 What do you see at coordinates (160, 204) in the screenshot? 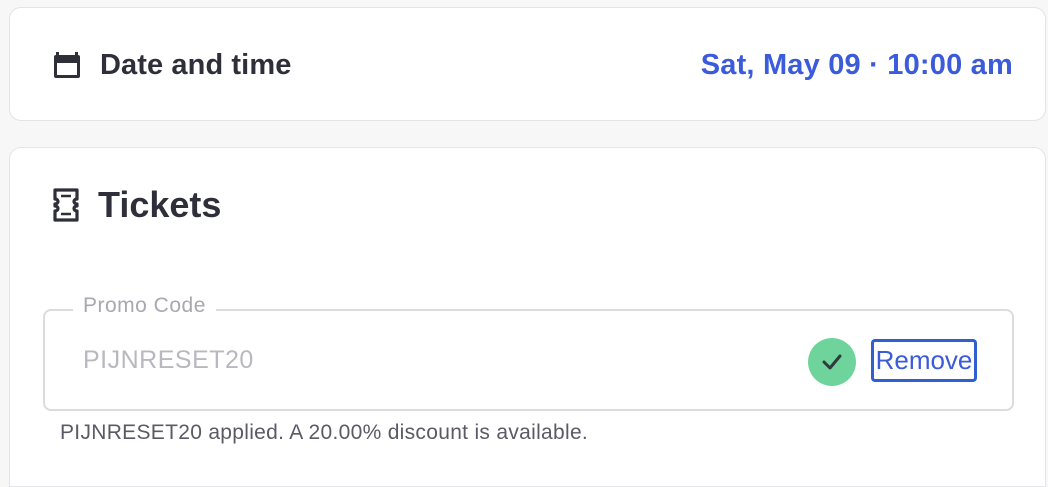
I see `tickets-title: Tickets` at bounding box center [160, 204].